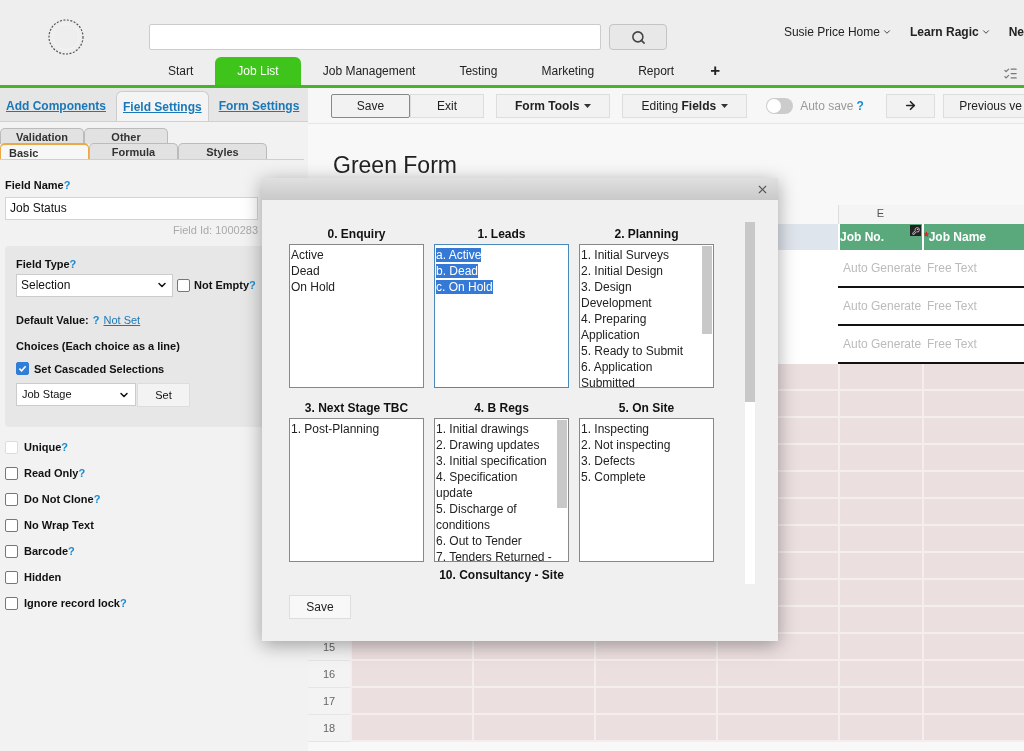 Image resolution: width=1024 pixels, height=751 pixels. What do you see at coordinates (646, 234) in the screenshot?
I see `stage-title: 2. Planning` at bounding box center [646, 234].